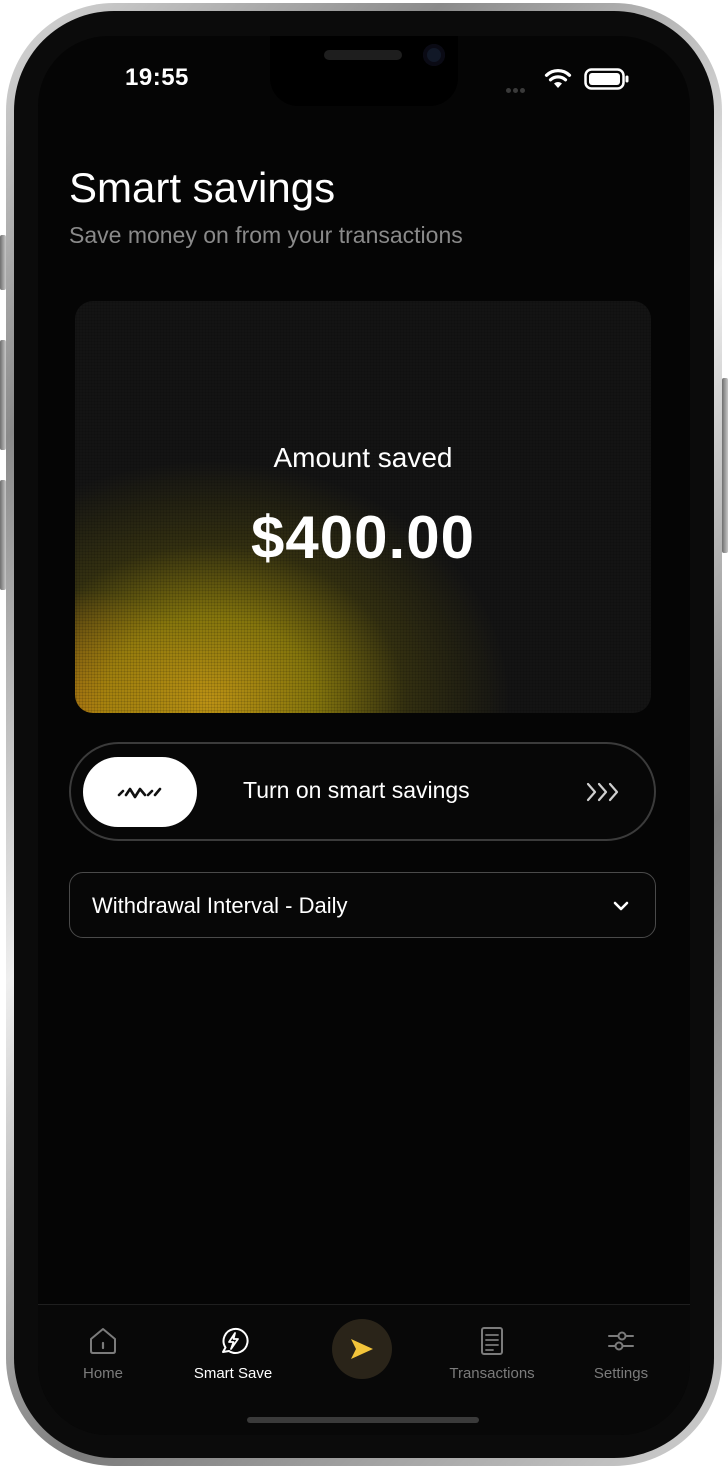 The width and height of the screenshot is (728, 1471). I want to click on battery-icon, so click(606, 79).